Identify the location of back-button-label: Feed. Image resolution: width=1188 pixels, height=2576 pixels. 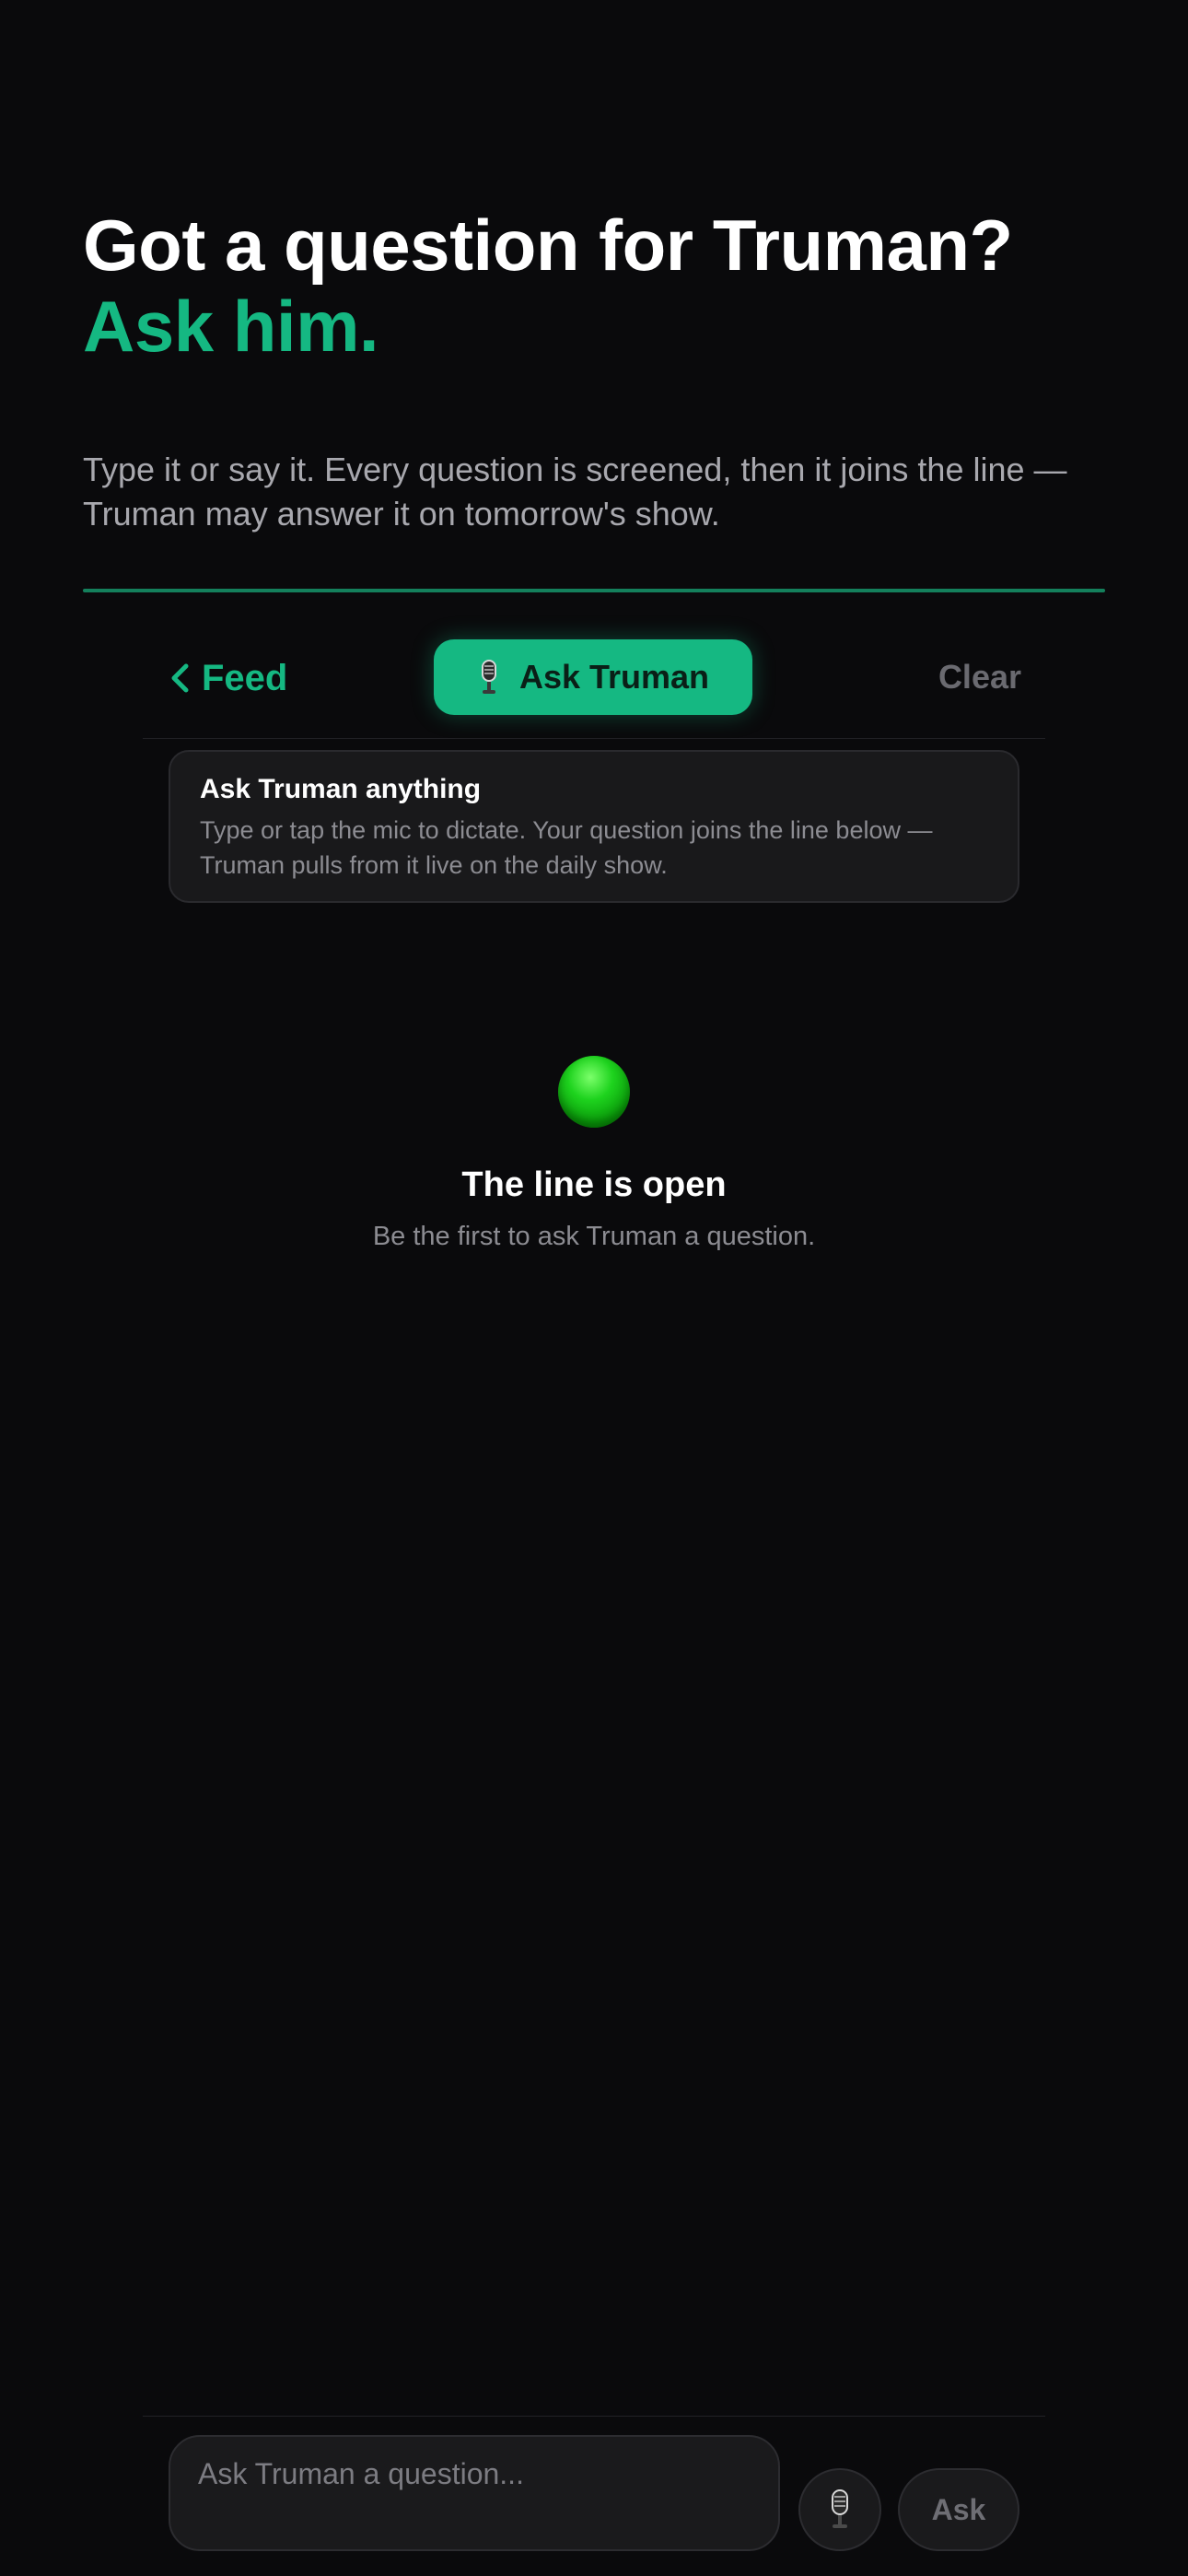
(245, 677).